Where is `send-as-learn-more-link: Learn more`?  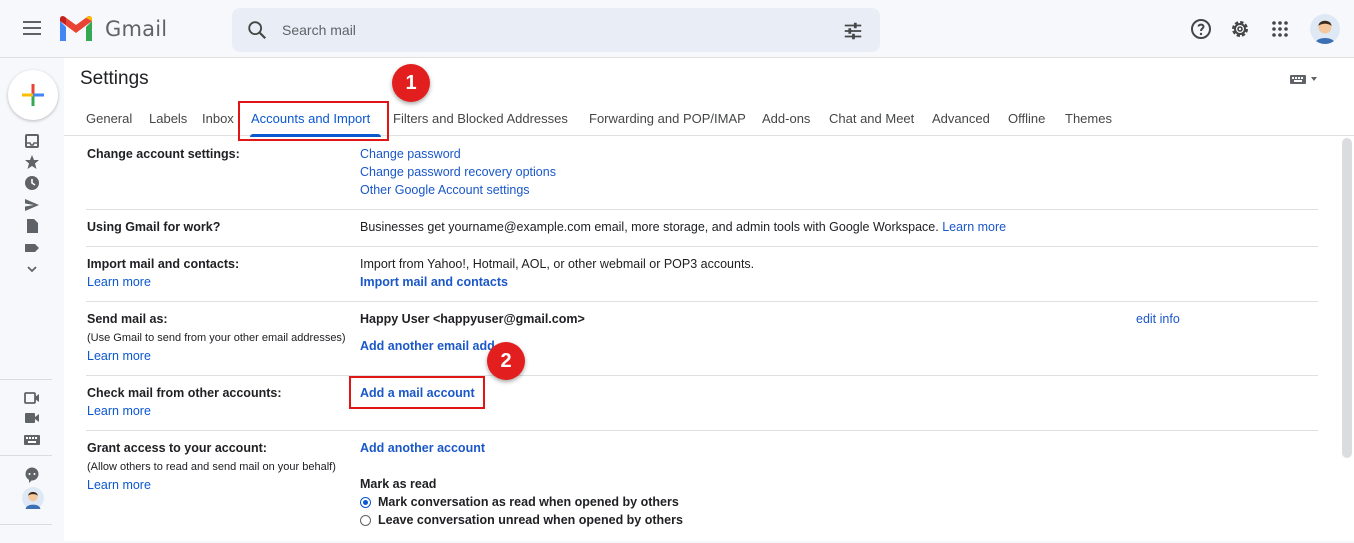 send-as-learn-more-link: Learn more is located at coordinates (119, 356).